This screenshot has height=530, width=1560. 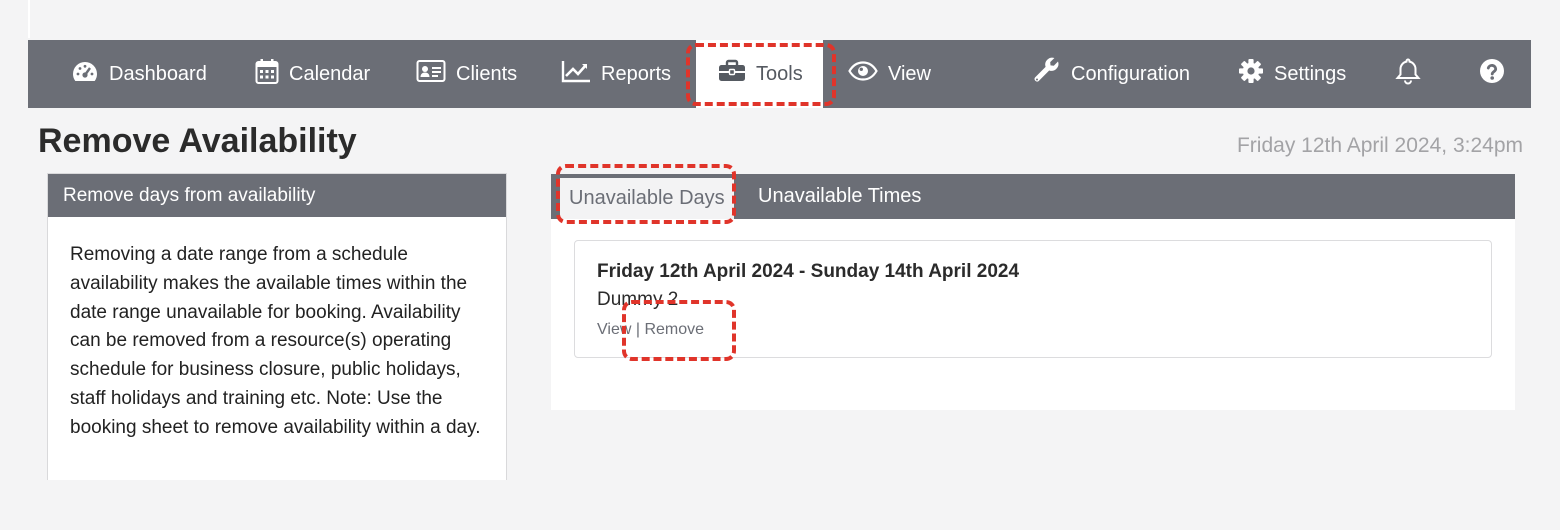 I want to click on remove-link: Remove, so click(x=674, y=329).